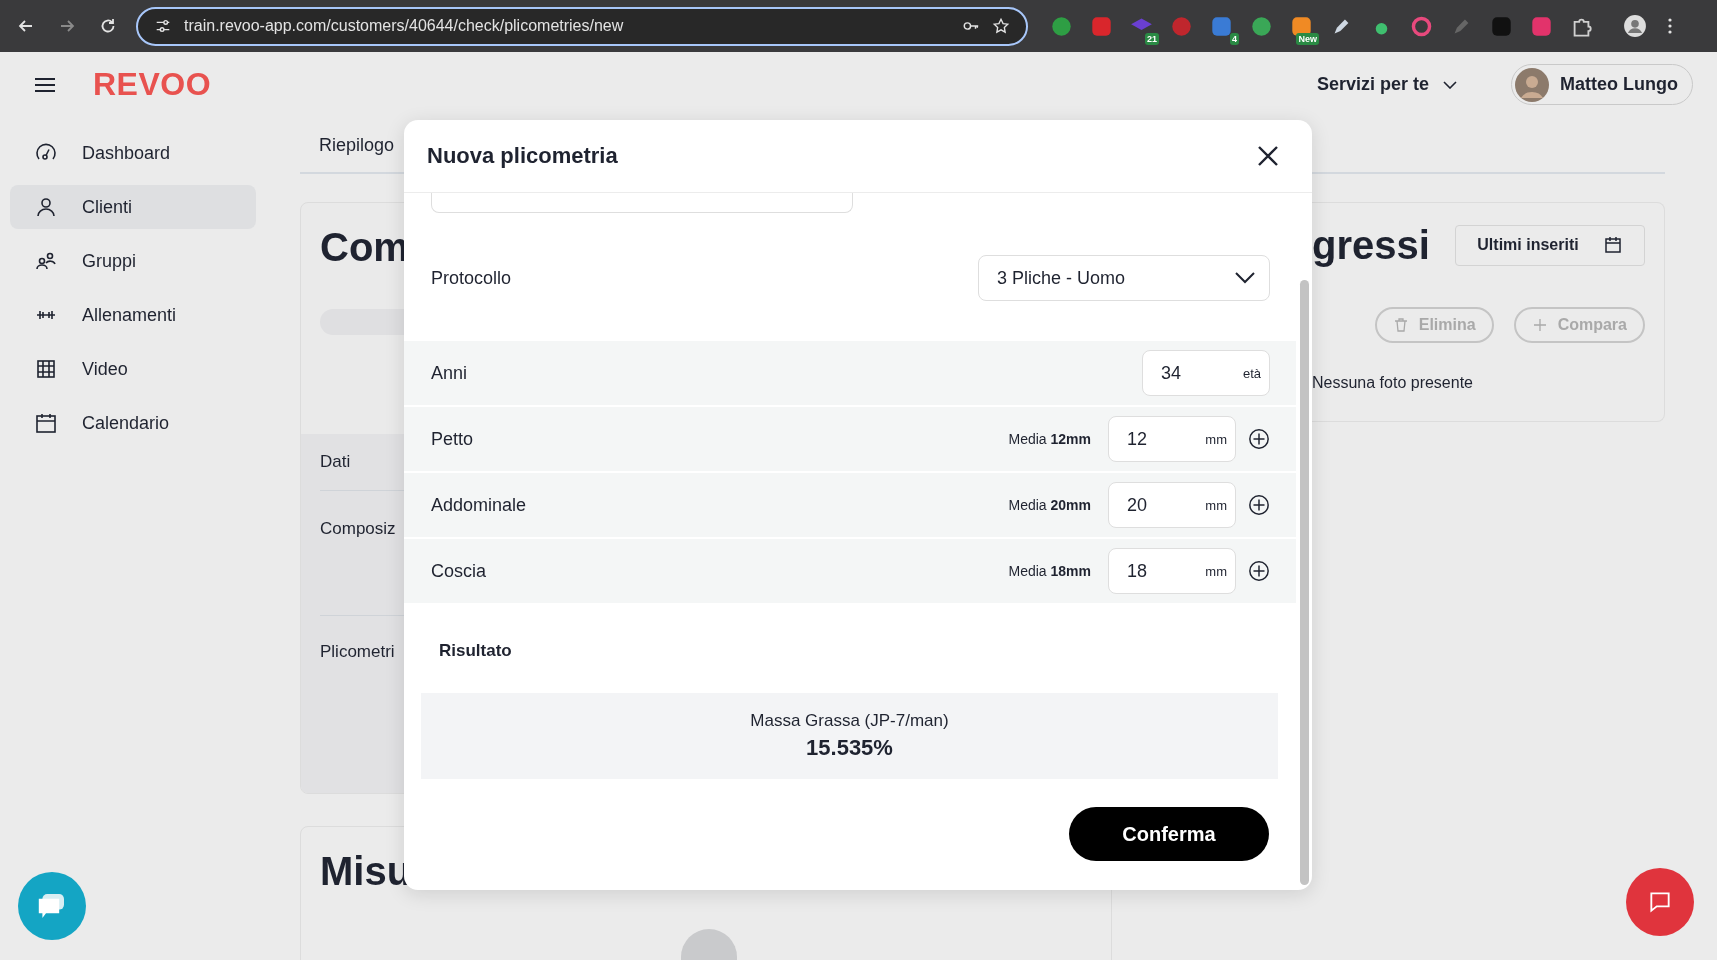 The width and height of the screenshot is (1717, 960). Describe the element at coordinates (357, 652) in the screenshot. I see `row-label: Plicometri` at that location.